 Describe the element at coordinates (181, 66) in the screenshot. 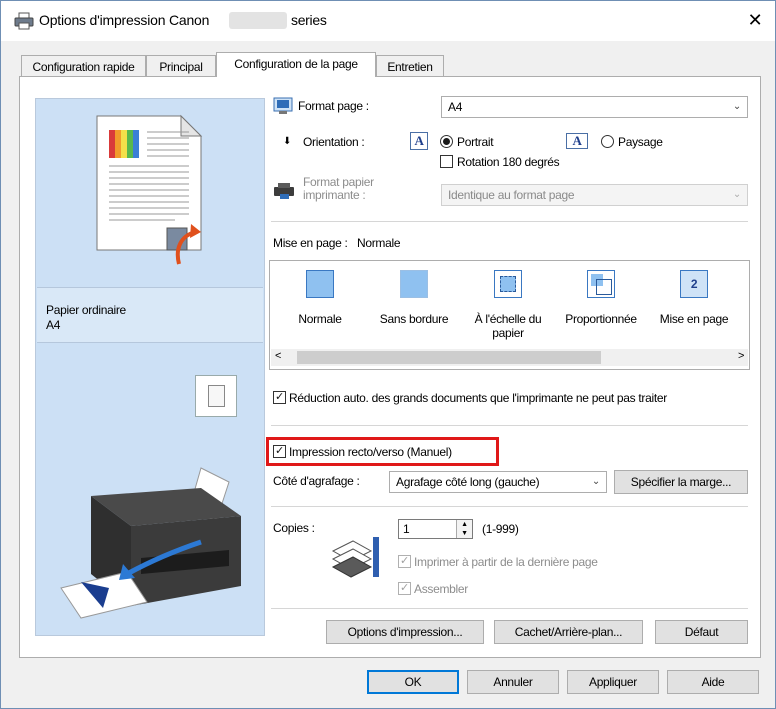

I see `tab-main: Principal` at that location.